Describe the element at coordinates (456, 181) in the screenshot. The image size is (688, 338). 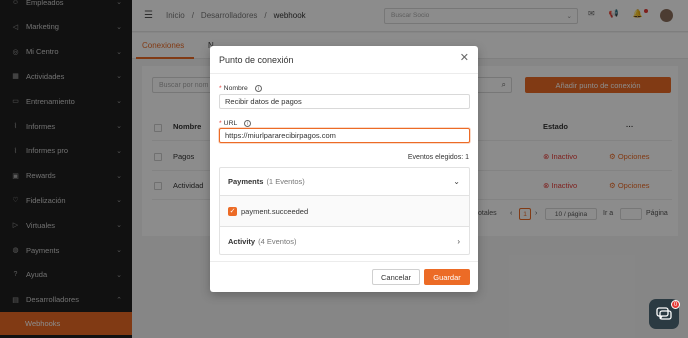
I see `chevron-down-icon: ⌄` at that location.